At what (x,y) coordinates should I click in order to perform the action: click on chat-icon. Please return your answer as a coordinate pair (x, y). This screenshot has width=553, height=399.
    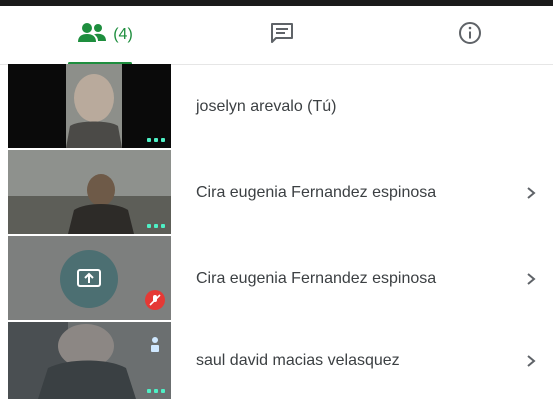
    Looking at the image, I should click on (282, 35).